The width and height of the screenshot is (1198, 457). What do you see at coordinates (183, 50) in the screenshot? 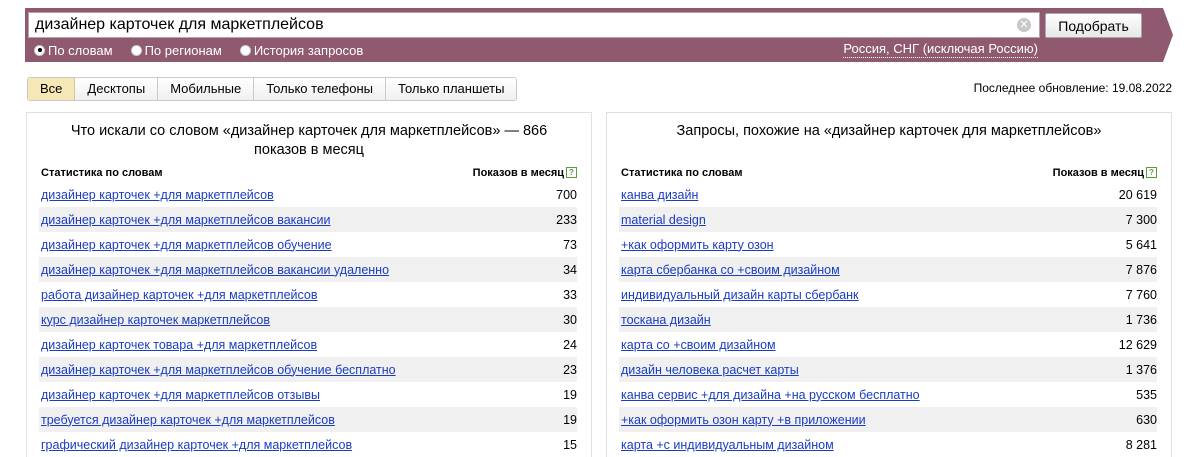
I see `mode-label: По регионам` at bounding box center [183, 50].